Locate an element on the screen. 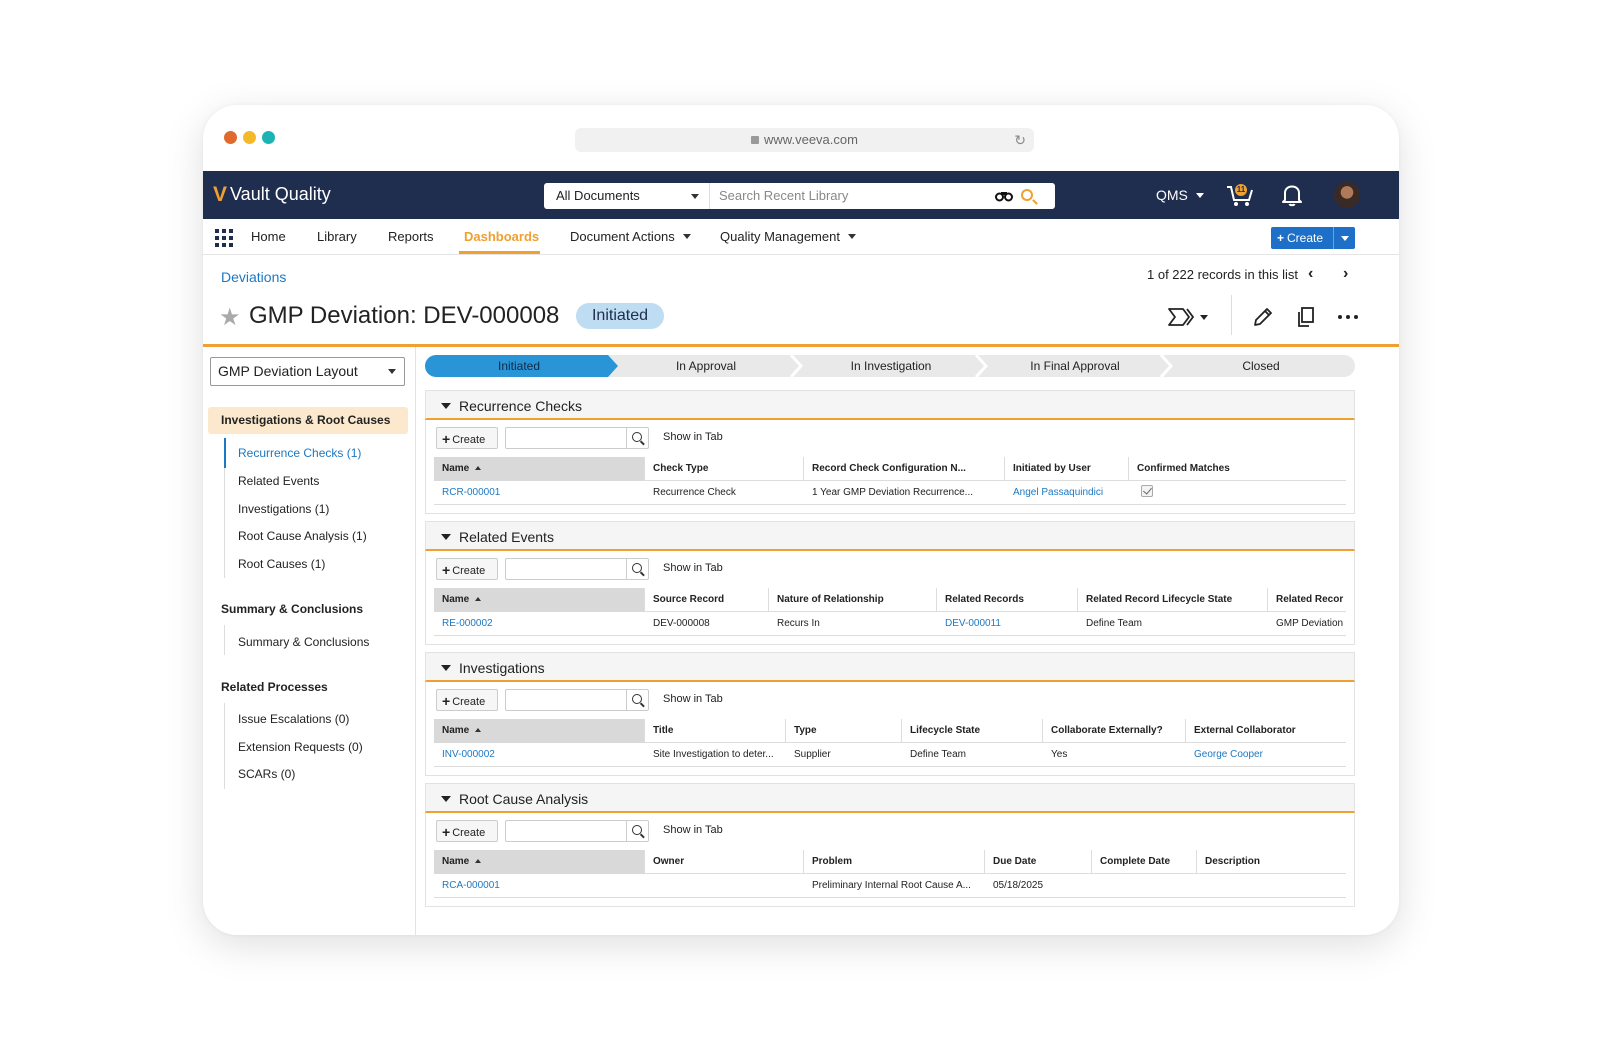  nav-dashboards: Dashboards is located at coordinates (501, 236).